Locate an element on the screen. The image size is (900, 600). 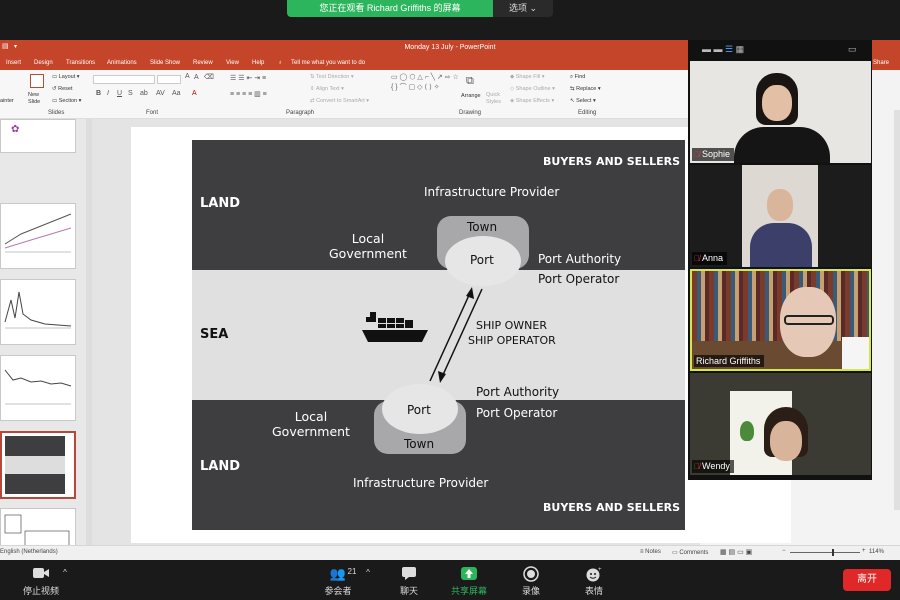
tab-insert: Insert is located at coordinates (13, 63).